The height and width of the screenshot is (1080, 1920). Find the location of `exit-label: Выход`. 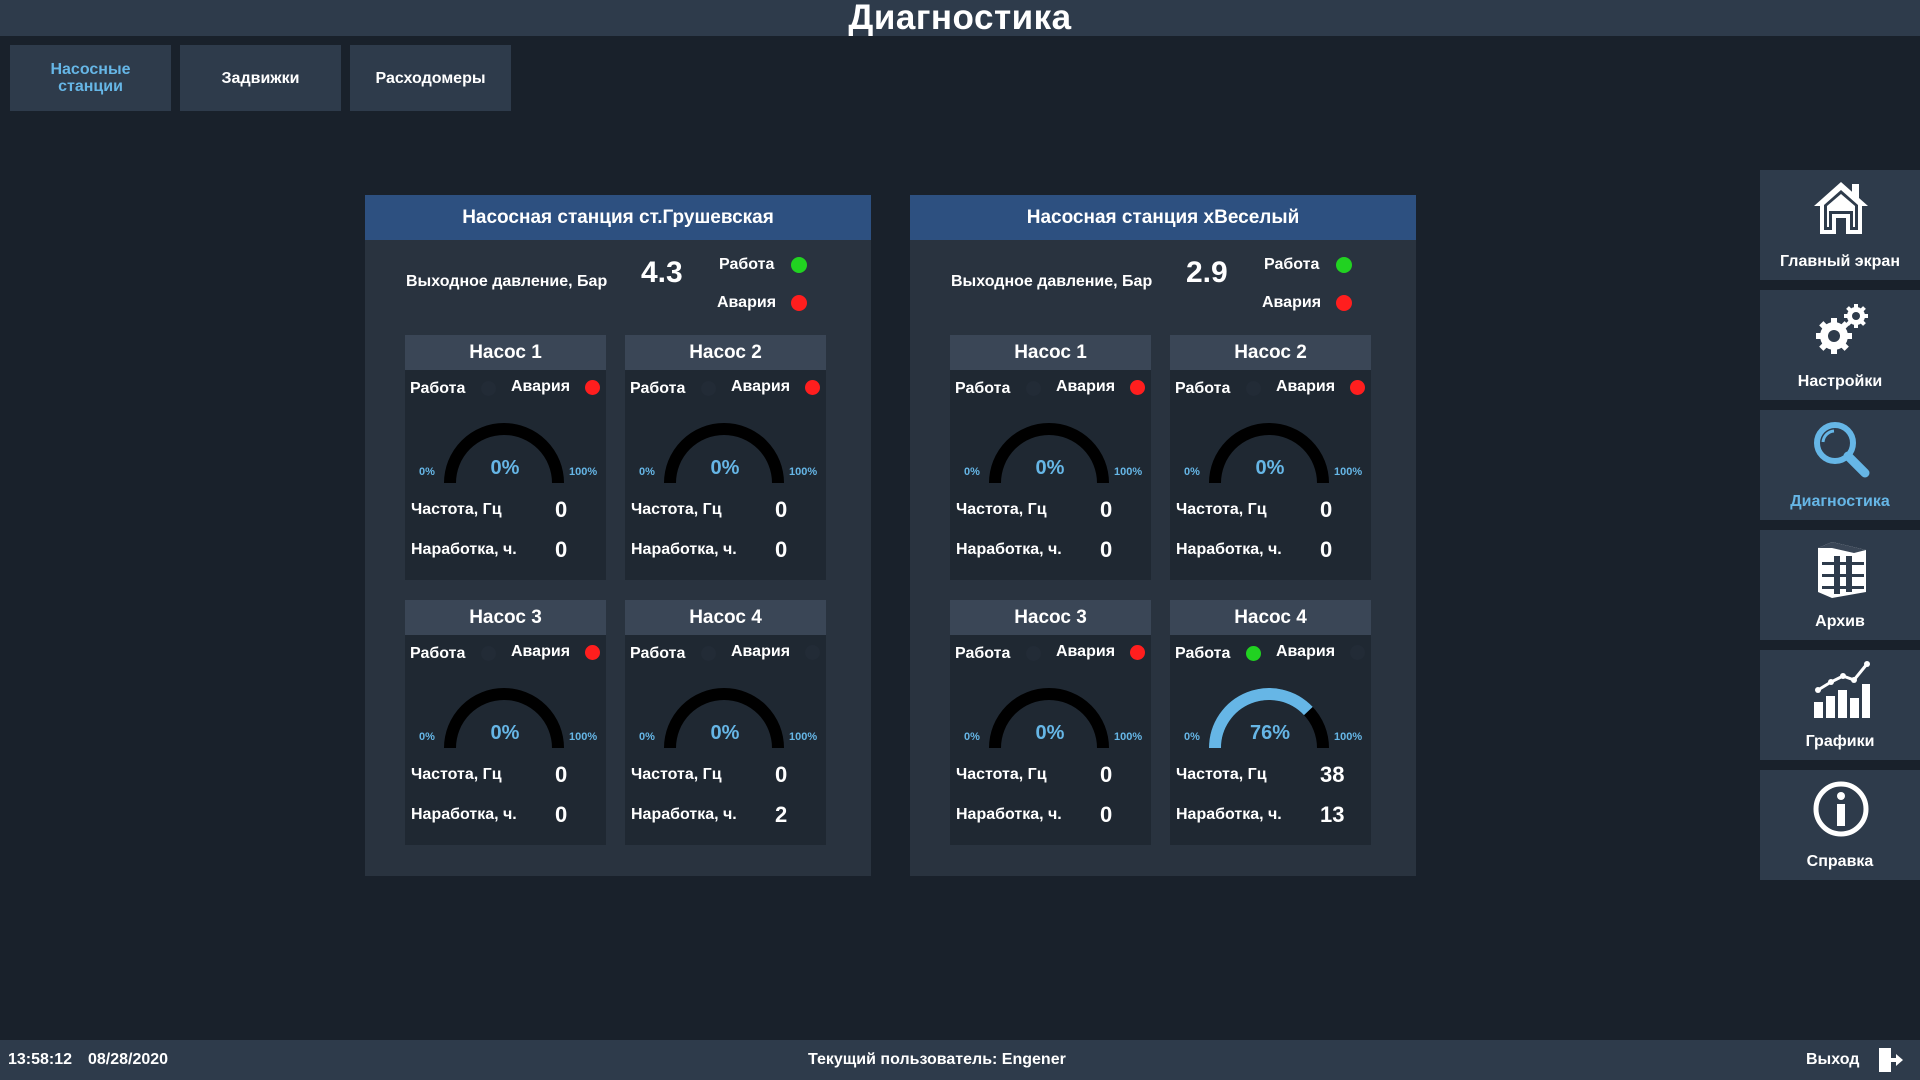

exit-label: Выход is located at coordinates (1833, 1059).